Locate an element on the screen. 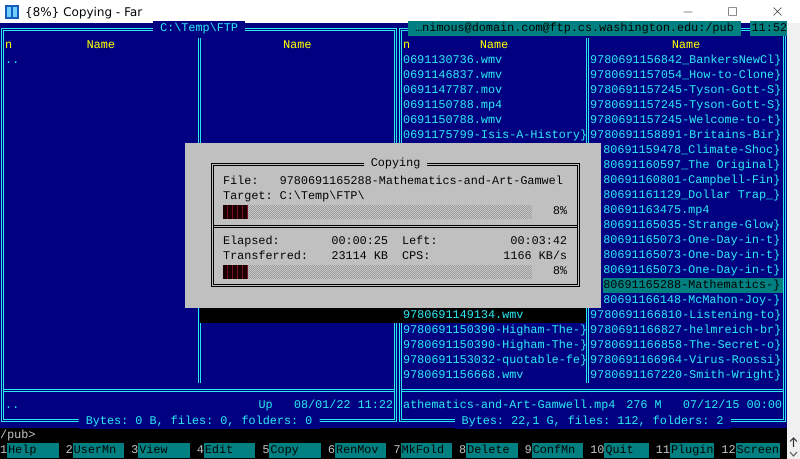  function-key-button: Plugin is located at coordinates (692, 450).